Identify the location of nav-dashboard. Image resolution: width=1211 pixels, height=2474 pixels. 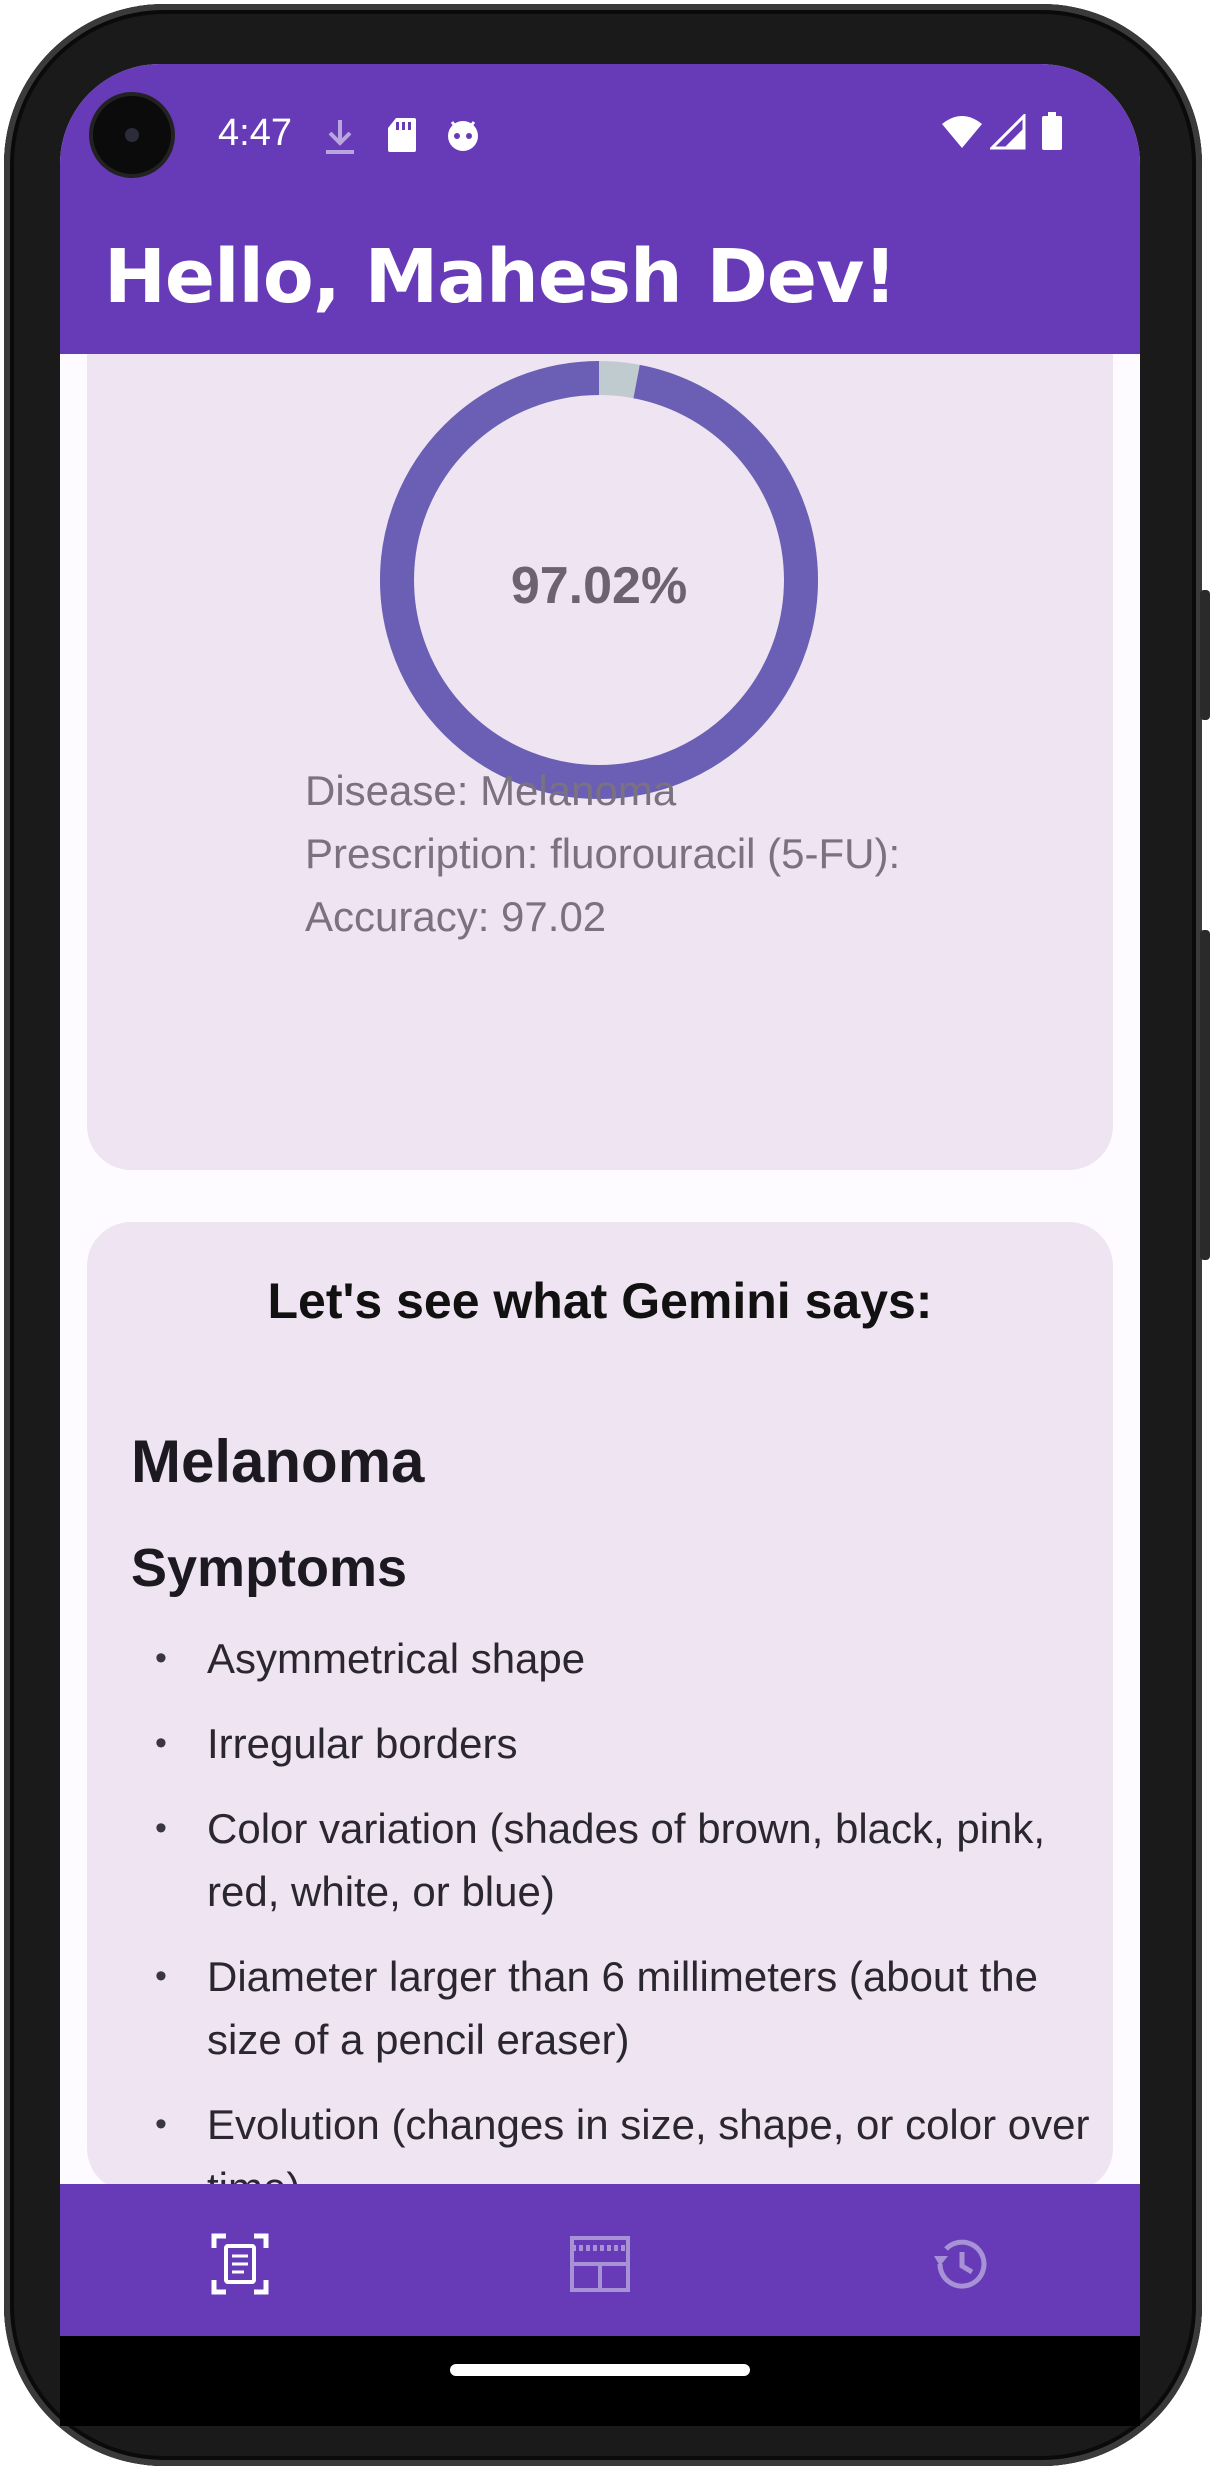
(600, 2264).